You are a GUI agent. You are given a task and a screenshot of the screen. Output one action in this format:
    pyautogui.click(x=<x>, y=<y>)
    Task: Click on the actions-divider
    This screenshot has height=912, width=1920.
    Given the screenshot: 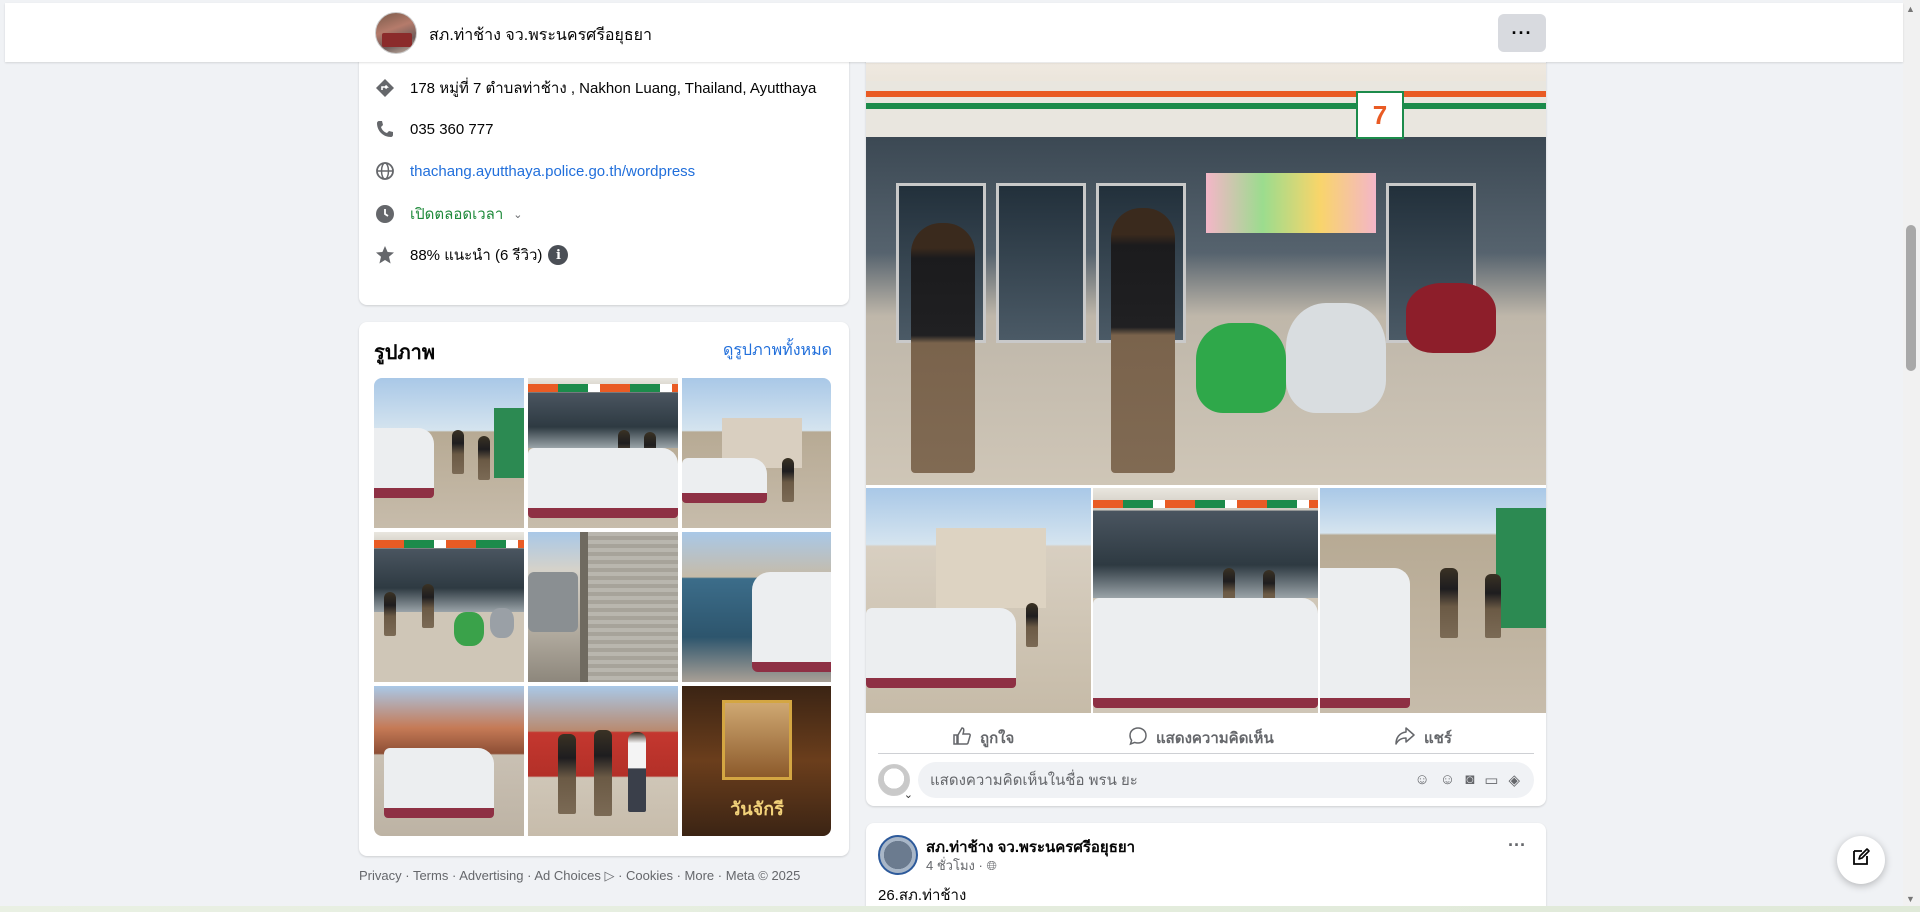 What is the action you would take?
    pyautogui.click(x=1206, y=753)
    